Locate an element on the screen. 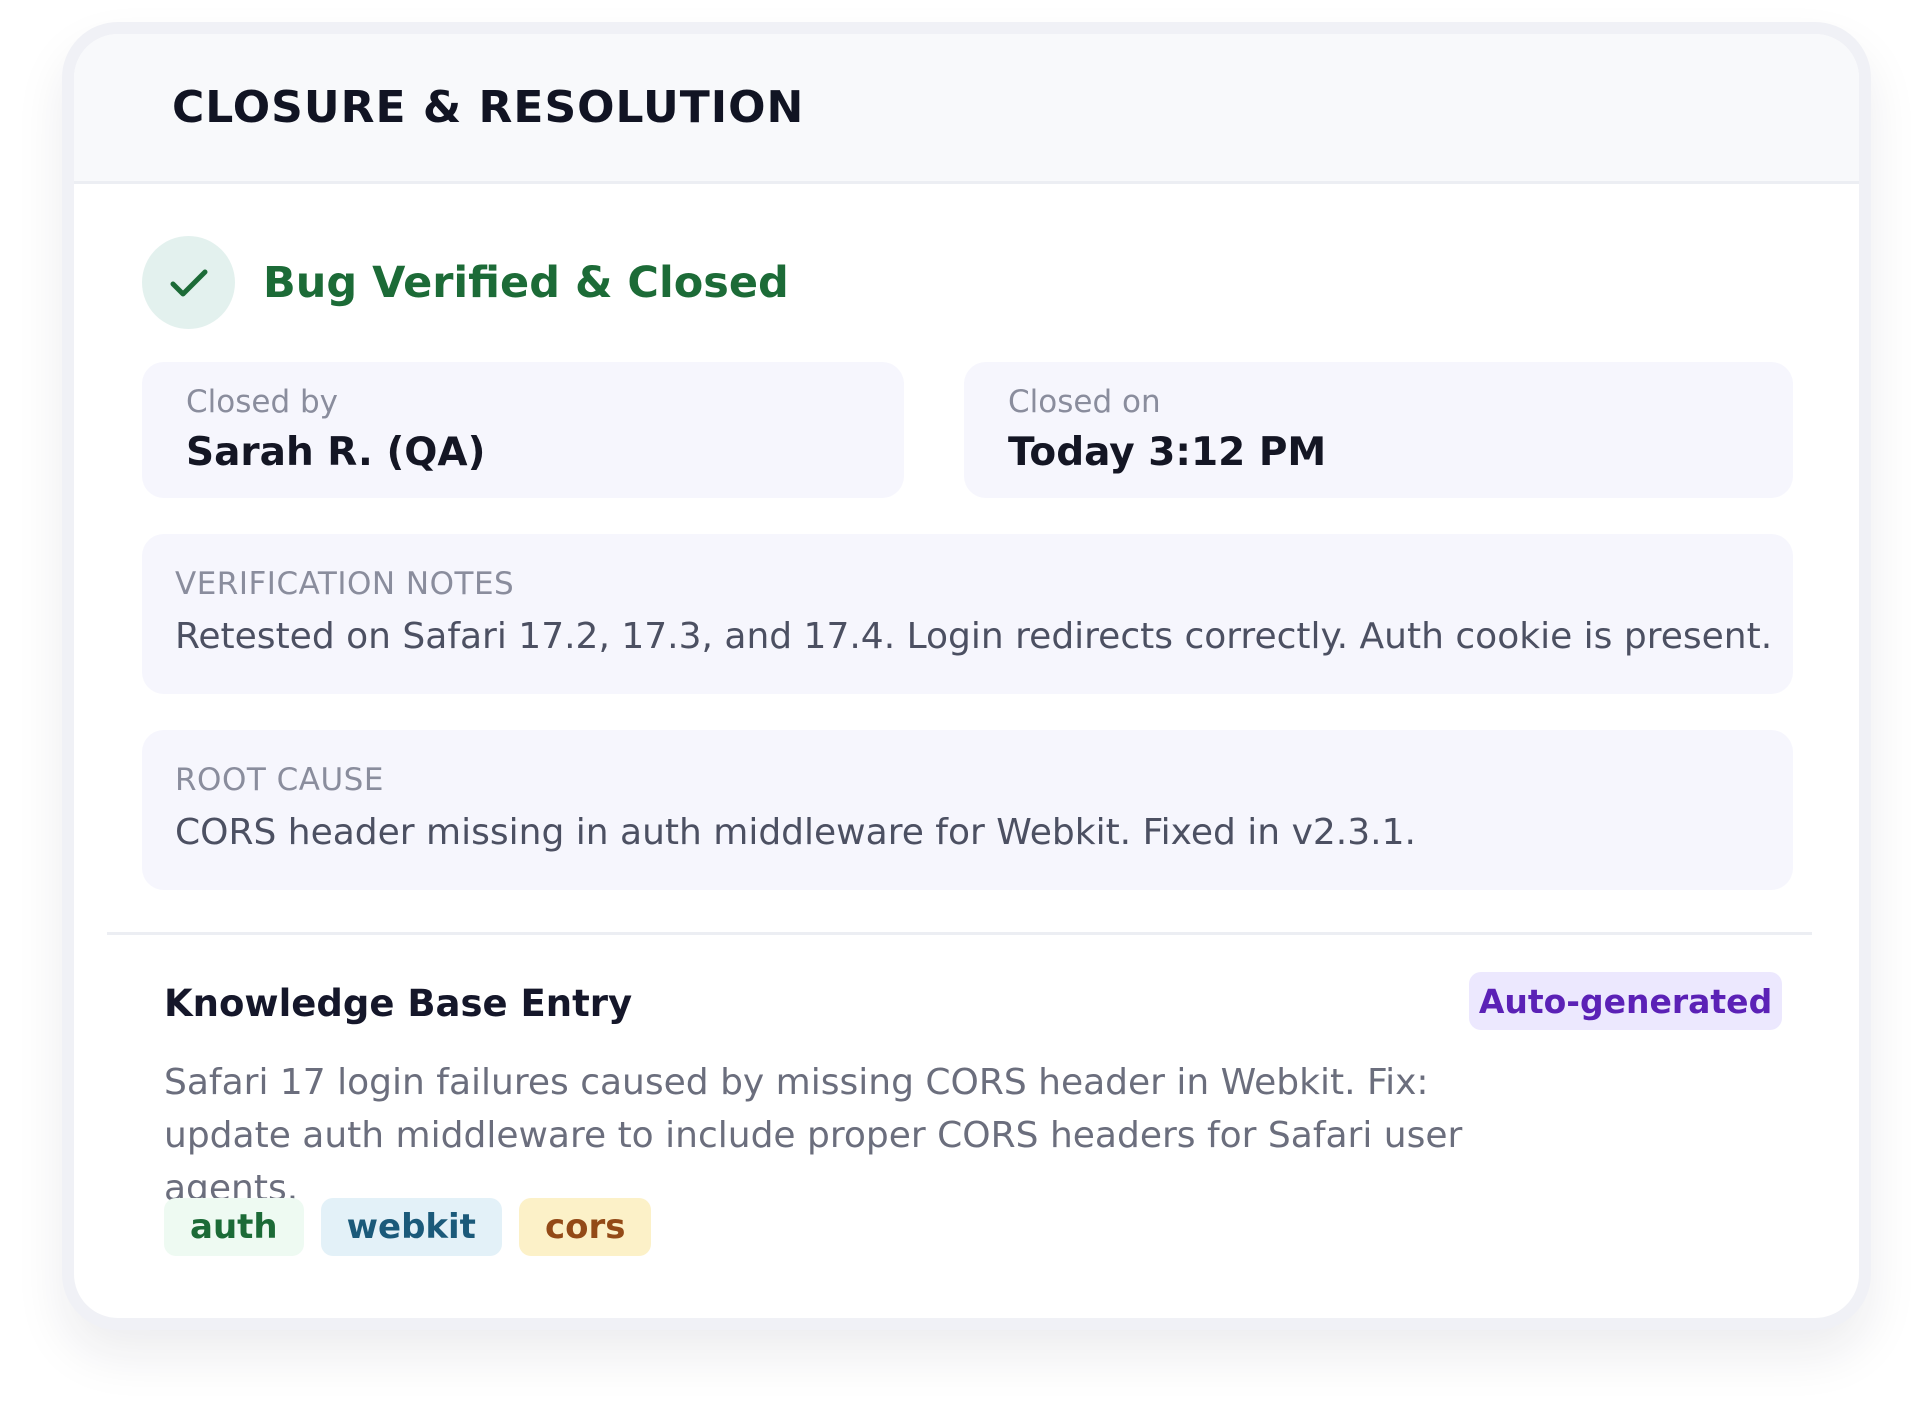  card-title: CLOSURE & RESOLUTION is located at coordinates (488, 107).